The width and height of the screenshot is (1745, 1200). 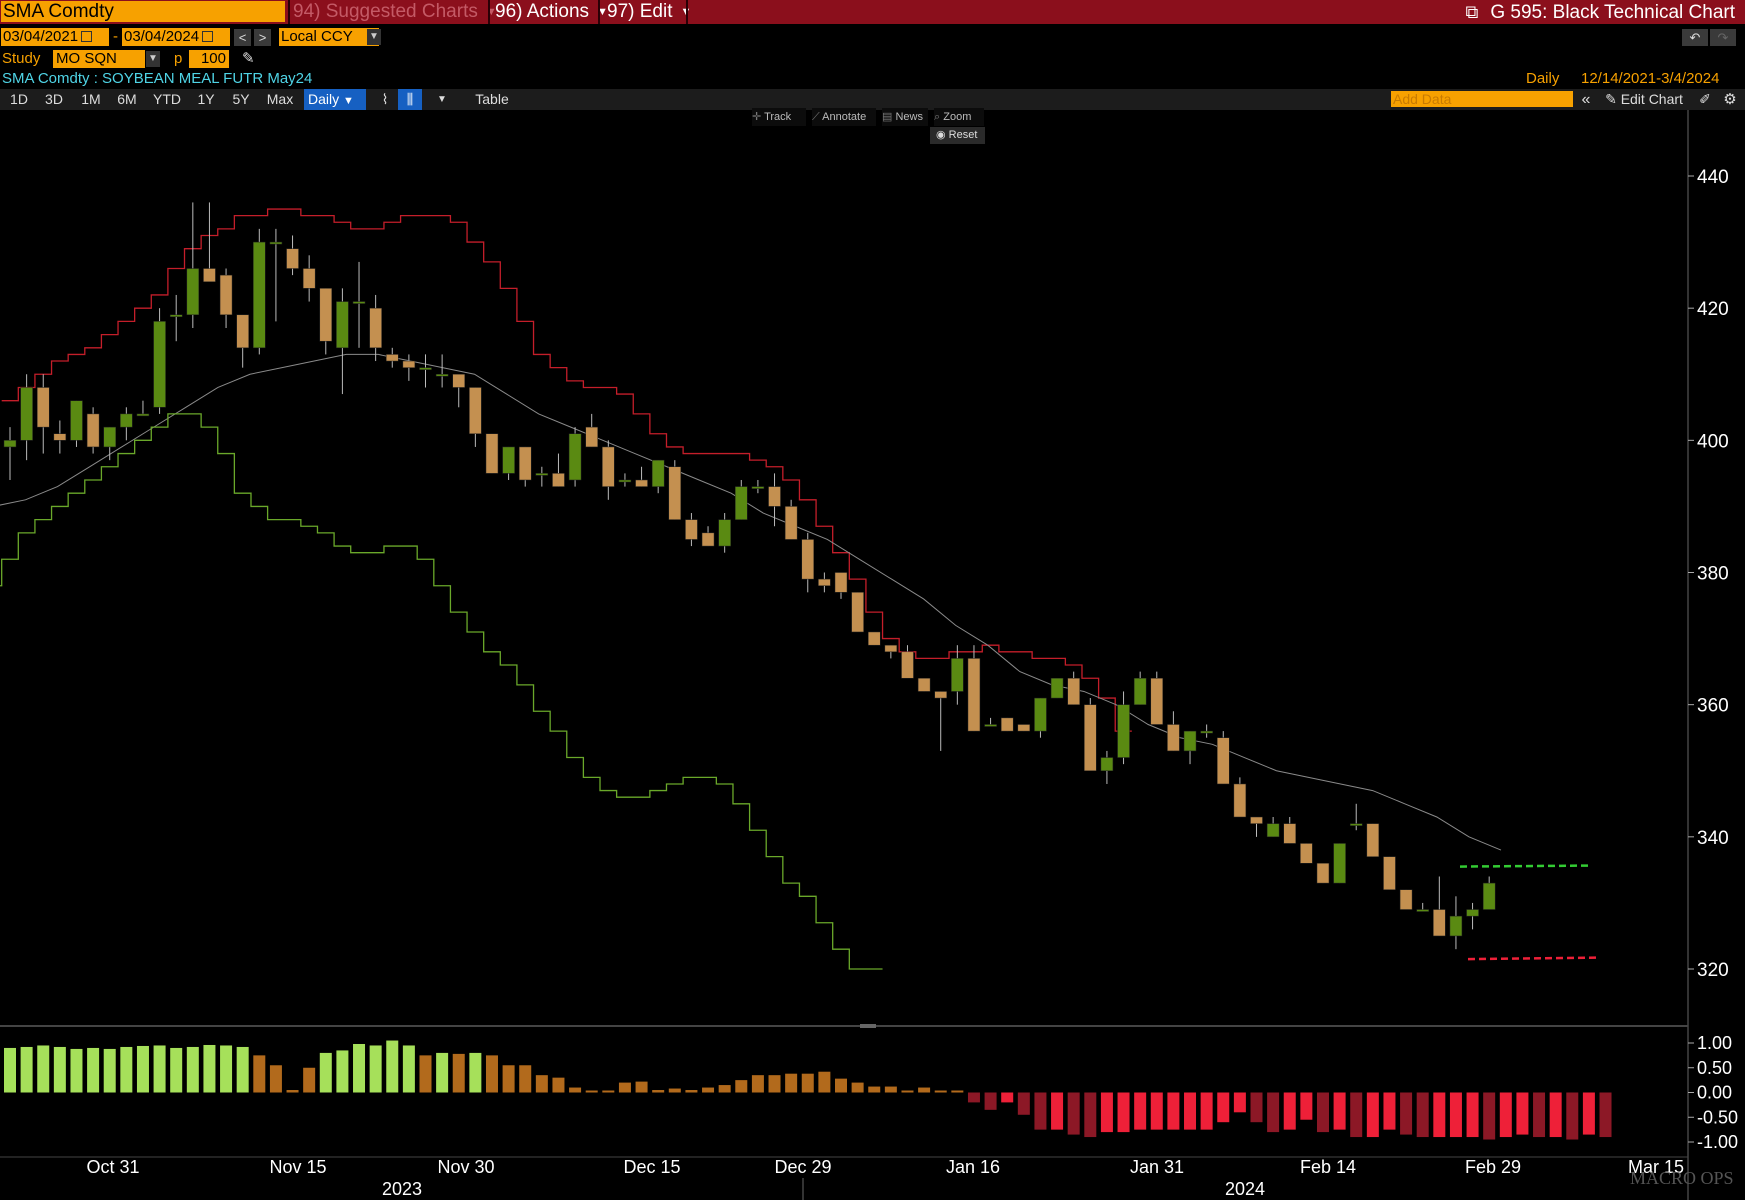 I want to click on actions-menu: 96) Actions ▼, so click(x=551, y=12).